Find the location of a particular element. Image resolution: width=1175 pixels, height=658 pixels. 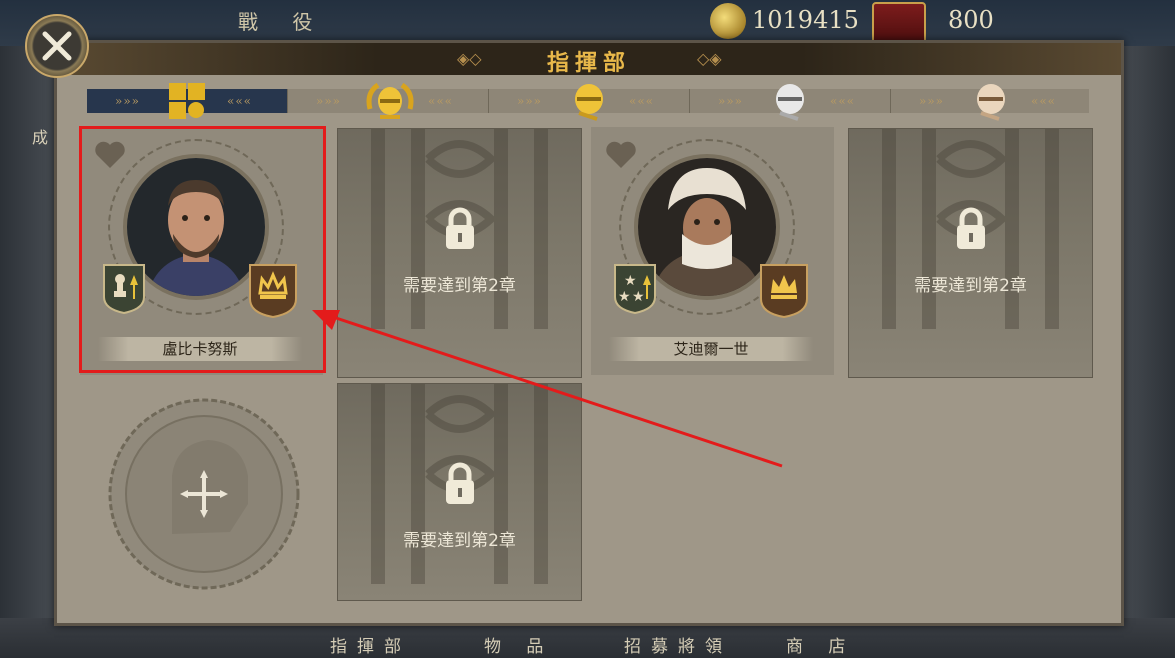

tab-all: »»» ««« is located at coordinates (187, 101).